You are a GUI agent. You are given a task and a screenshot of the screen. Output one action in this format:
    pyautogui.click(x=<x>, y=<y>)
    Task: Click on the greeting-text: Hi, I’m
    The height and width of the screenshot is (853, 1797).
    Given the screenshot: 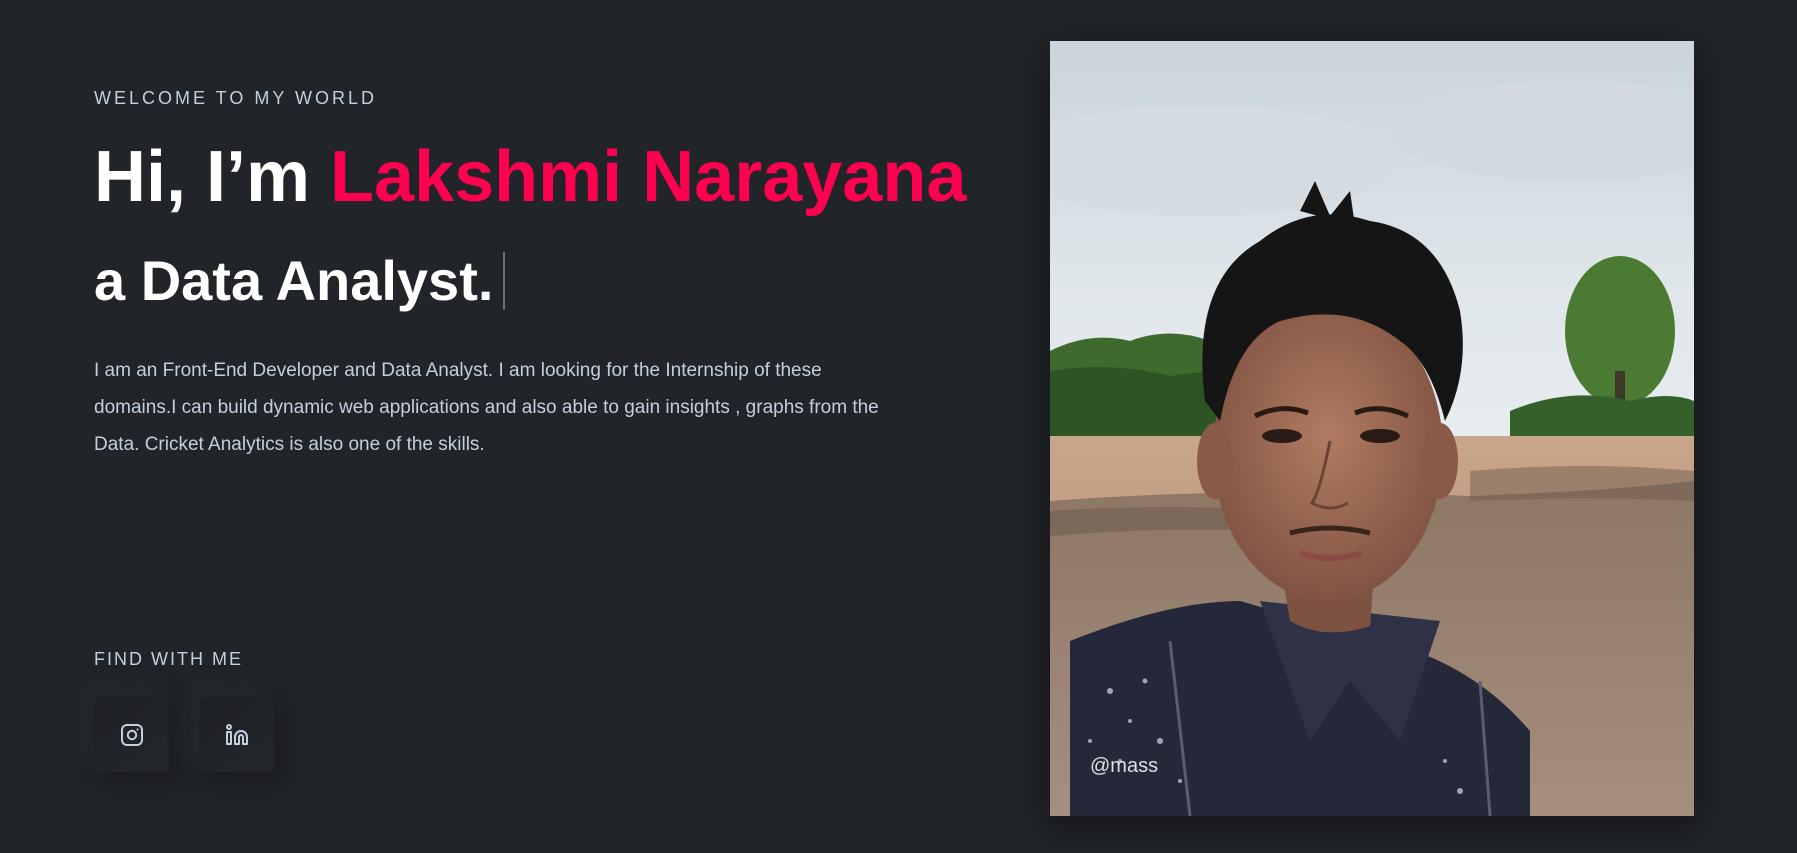 What is the action you would take?
    pyautogui.click(x=212, y=177)
    